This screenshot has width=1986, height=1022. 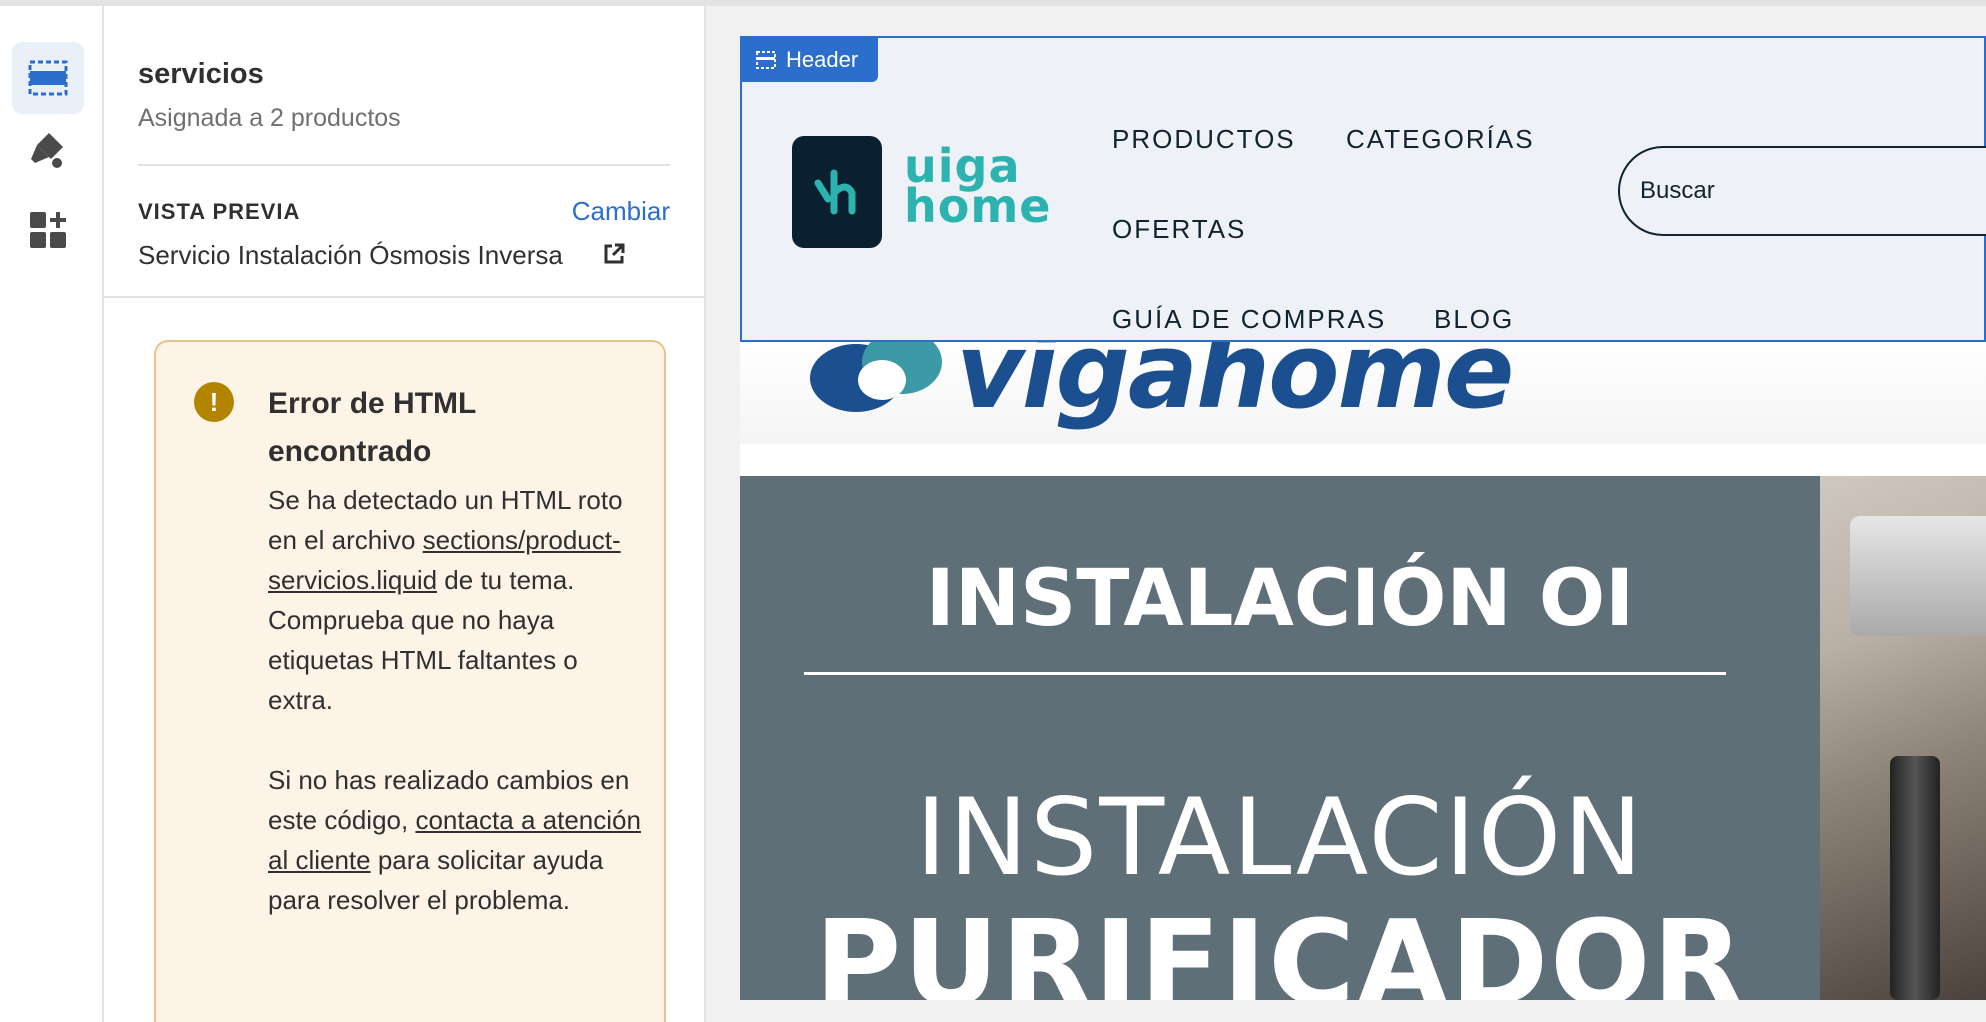 I want to click on theme-settings-button, so click(x=48, y=150).